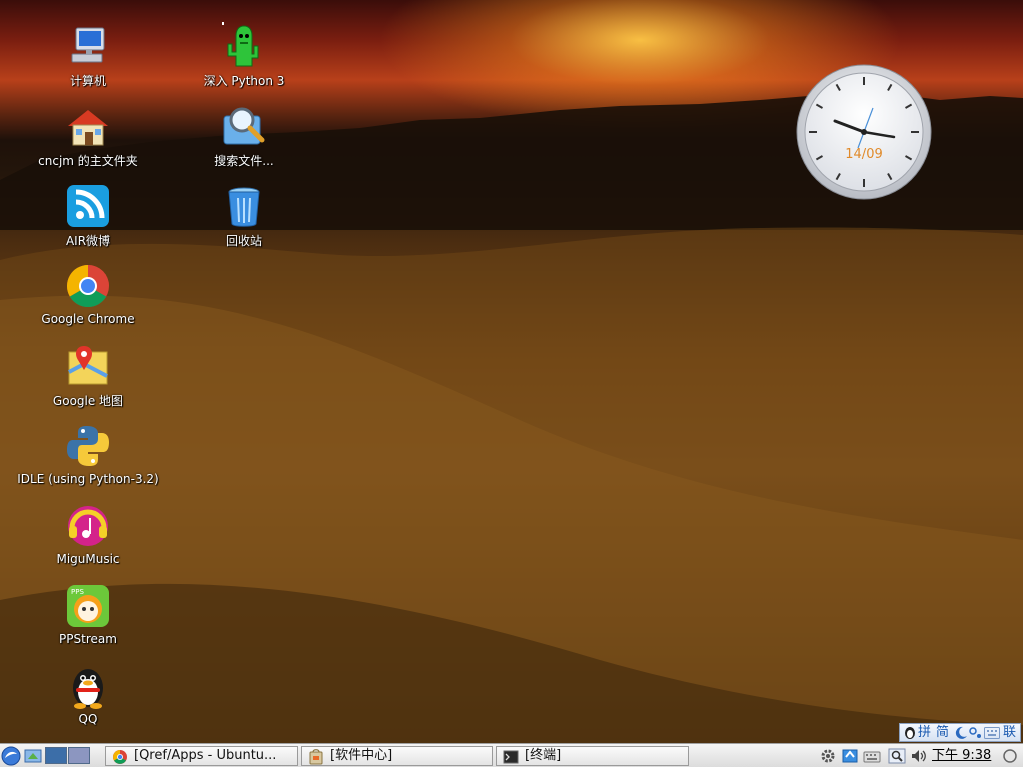 Image resolution: width=1023 pixels, height=767 pixels. What do you see at coordinates (961, 755) in the screenshot?
I see `taskbar-clock: 下午 9:38` at bounding box center [961, 755].